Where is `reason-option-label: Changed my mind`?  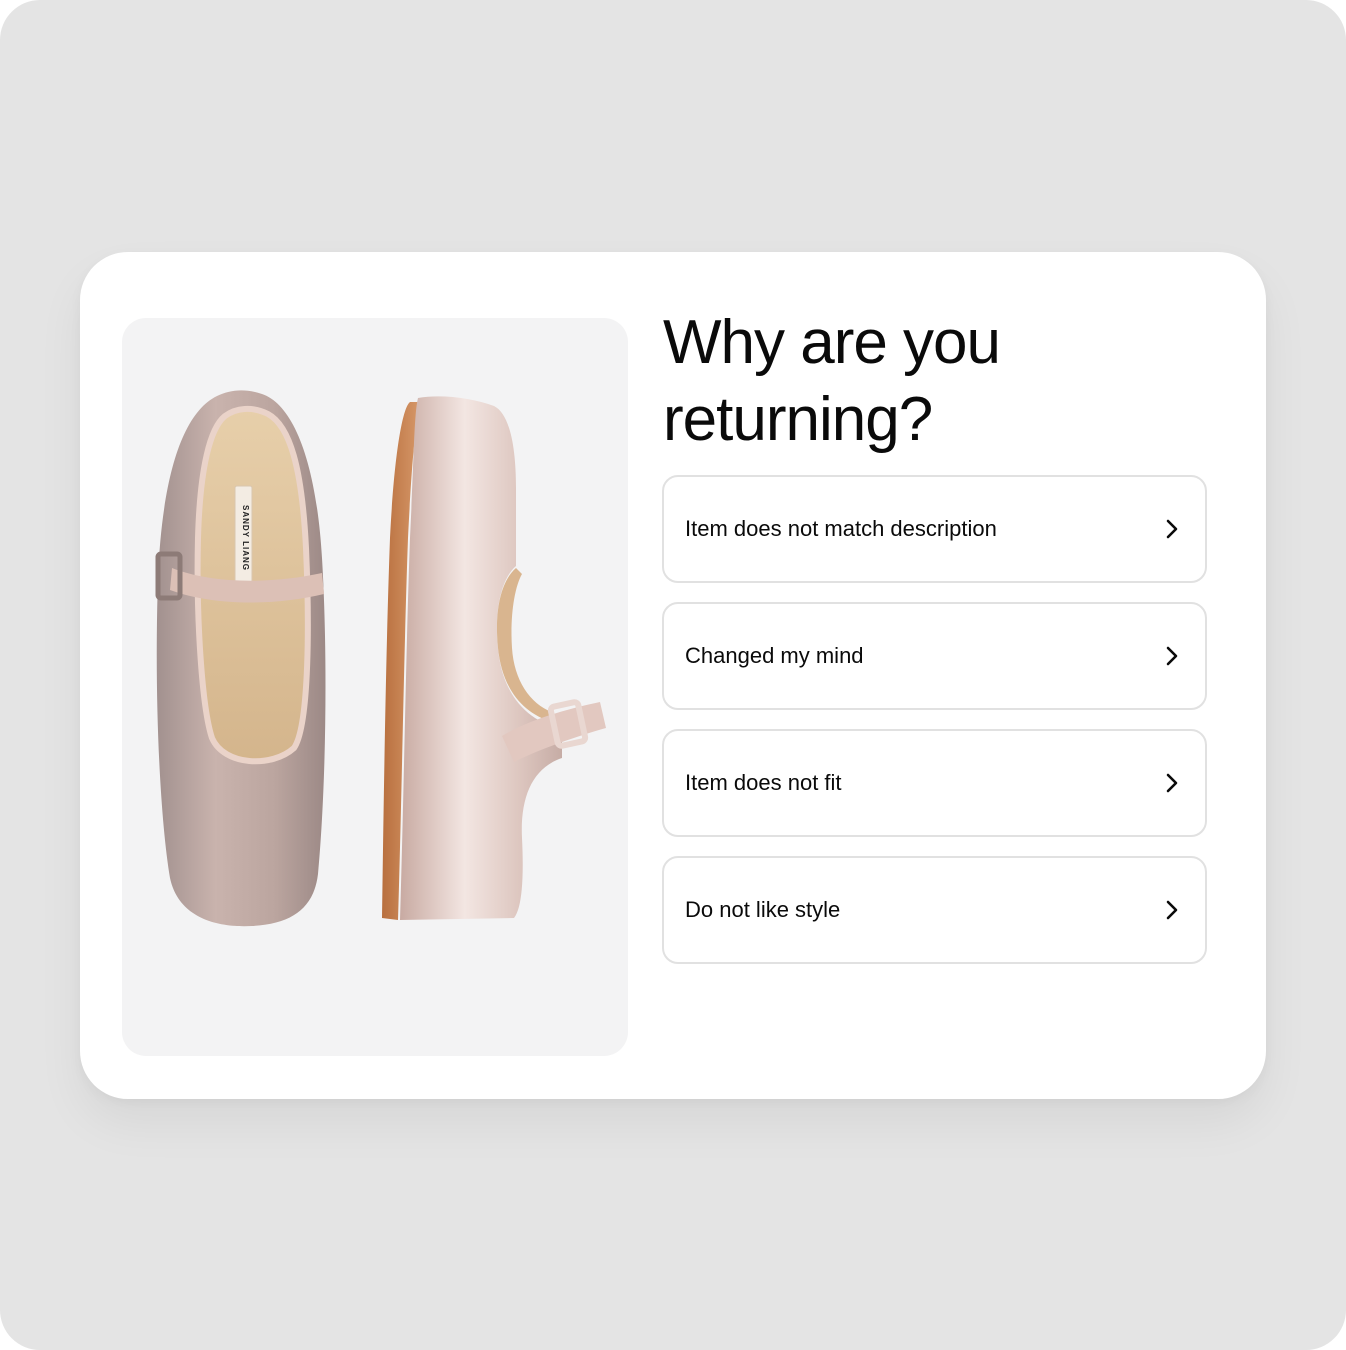
reason-option-label: Changed my mind is located at coordinates (774, 655).